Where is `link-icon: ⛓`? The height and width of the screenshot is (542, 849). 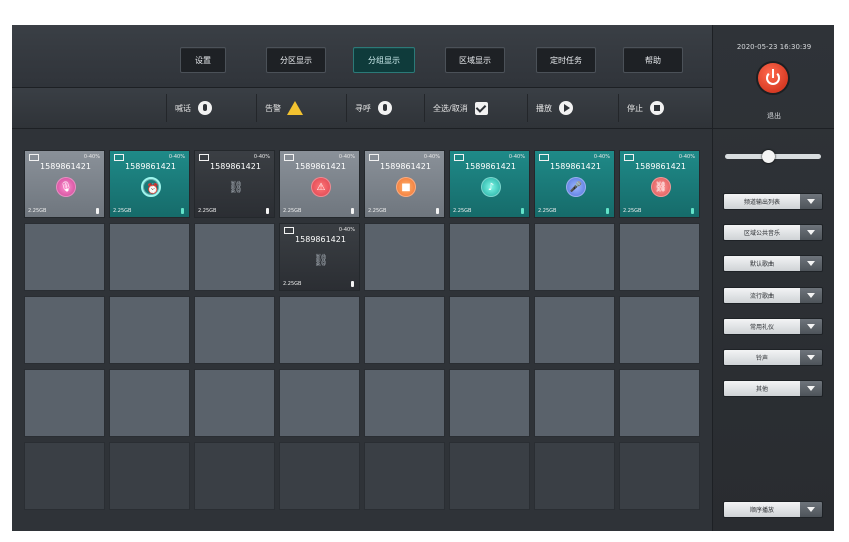 link-icon: ⛓ is located at coordinates (321, 260).